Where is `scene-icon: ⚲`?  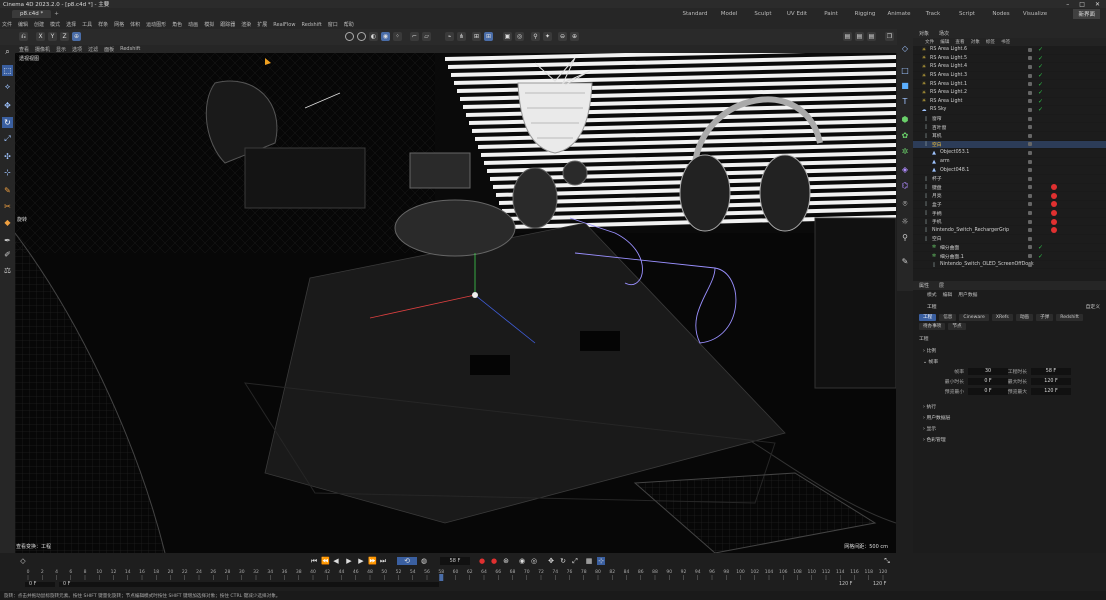
scene-icon: ⚲ is located at coordinates (905, 238).